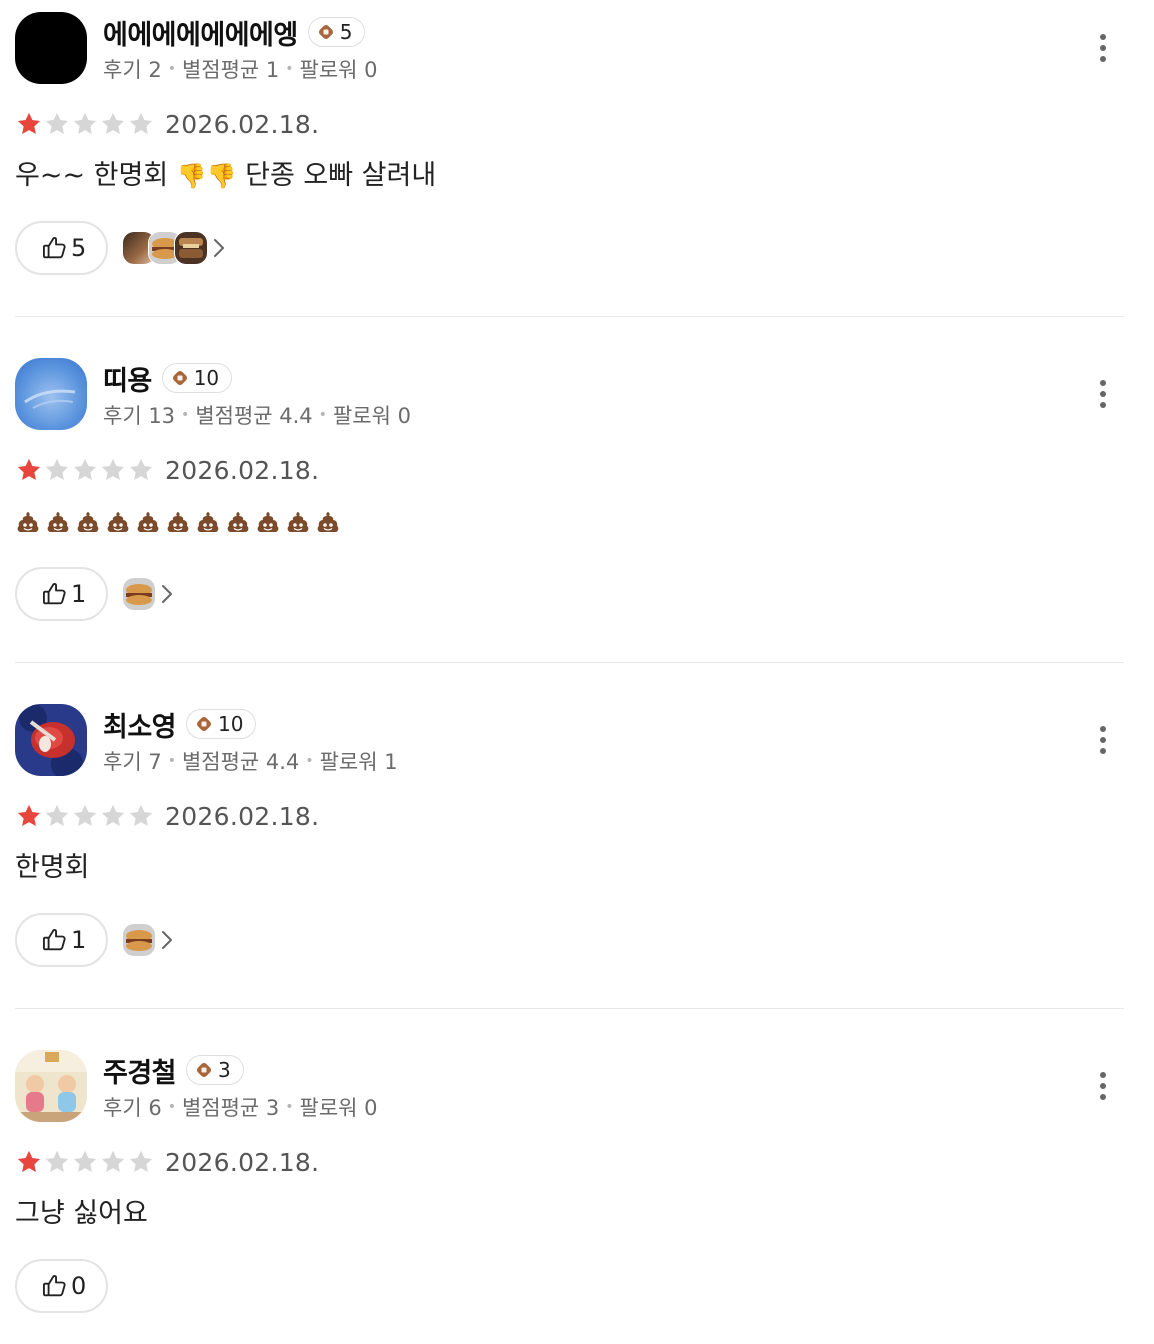 The height and width of the screenshot is (1344, 1154). Describe the element at coordinates (79, 248) in the screenshot. I see `like-count: 5` at that location.